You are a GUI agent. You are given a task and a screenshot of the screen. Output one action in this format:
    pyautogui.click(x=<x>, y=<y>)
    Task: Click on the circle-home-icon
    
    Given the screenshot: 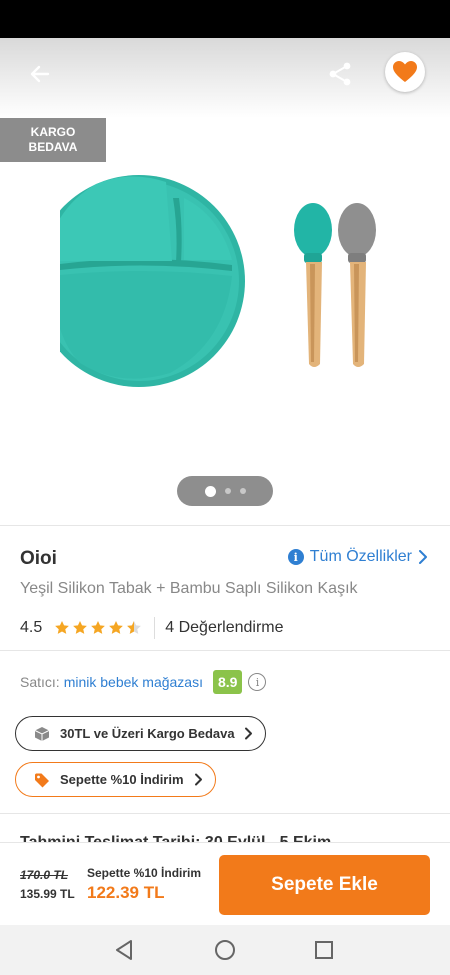 What is the action you would take?
    pyautogui.click(x=225, y=950)
    